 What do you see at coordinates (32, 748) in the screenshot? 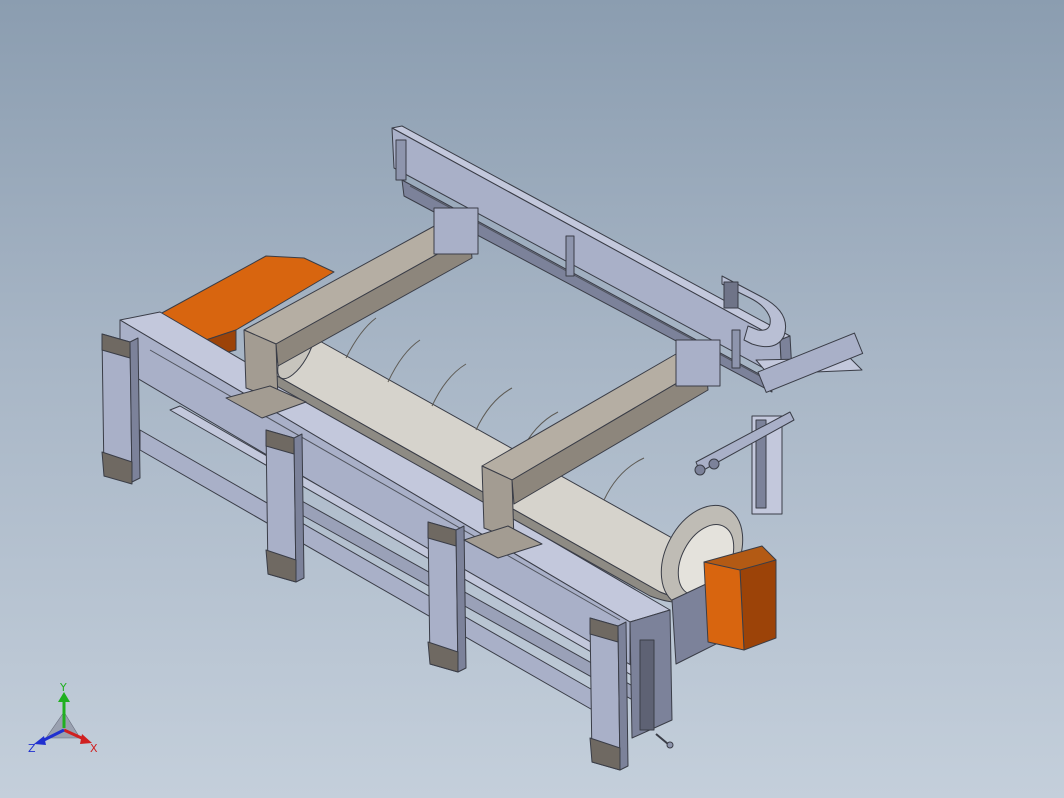
I see `z-axis-label: Z` at bounding box center [32, 748].